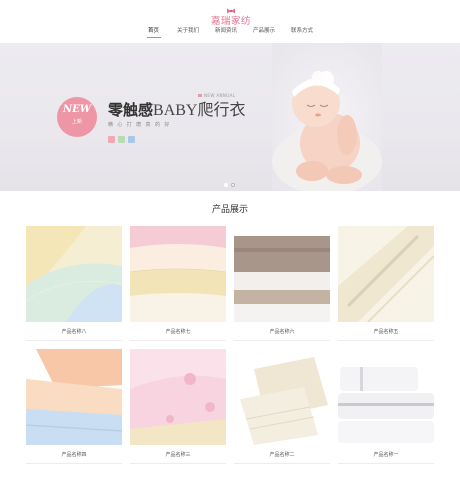  I want to click on baby-photo, so click(327, 117).